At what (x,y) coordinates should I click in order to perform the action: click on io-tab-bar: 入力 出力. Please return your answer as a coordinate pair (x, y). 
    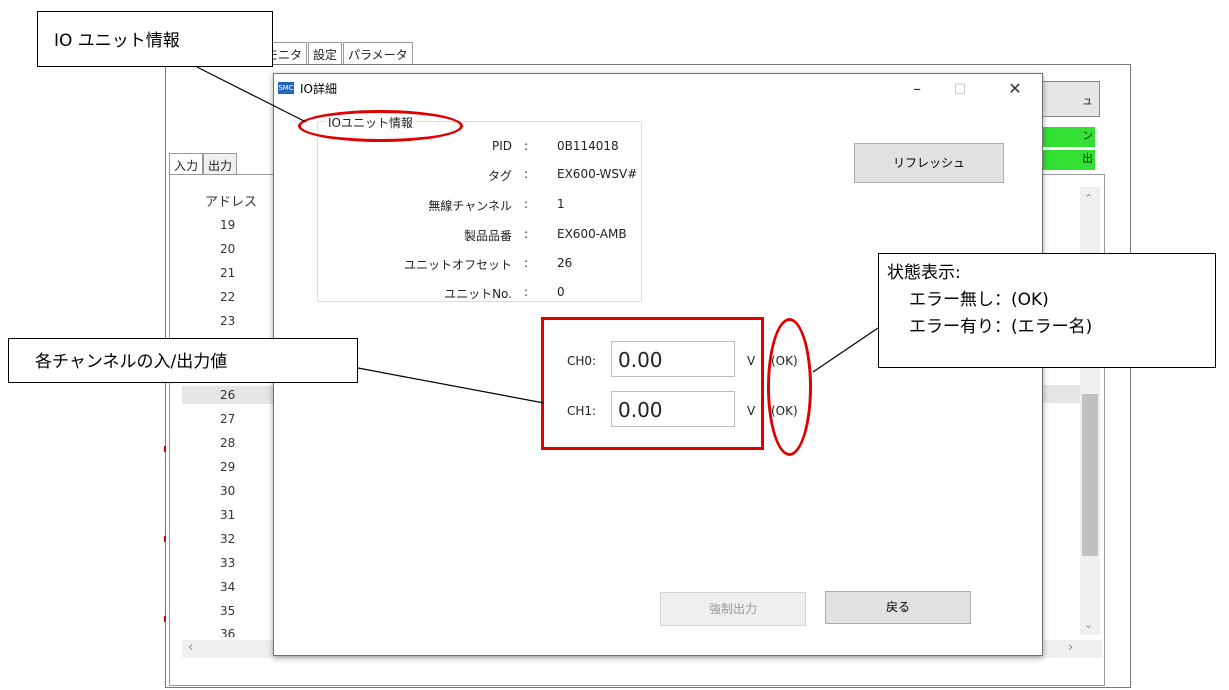
    Looking at the image, I should click on (203, 163).